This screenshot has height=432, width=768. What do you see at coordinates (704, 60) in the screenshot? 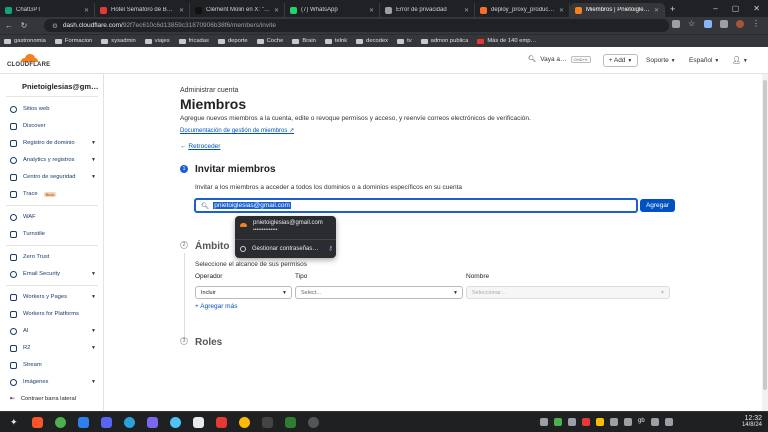
I see `language-menu: Español ▼` at bounding box center [704, 60].